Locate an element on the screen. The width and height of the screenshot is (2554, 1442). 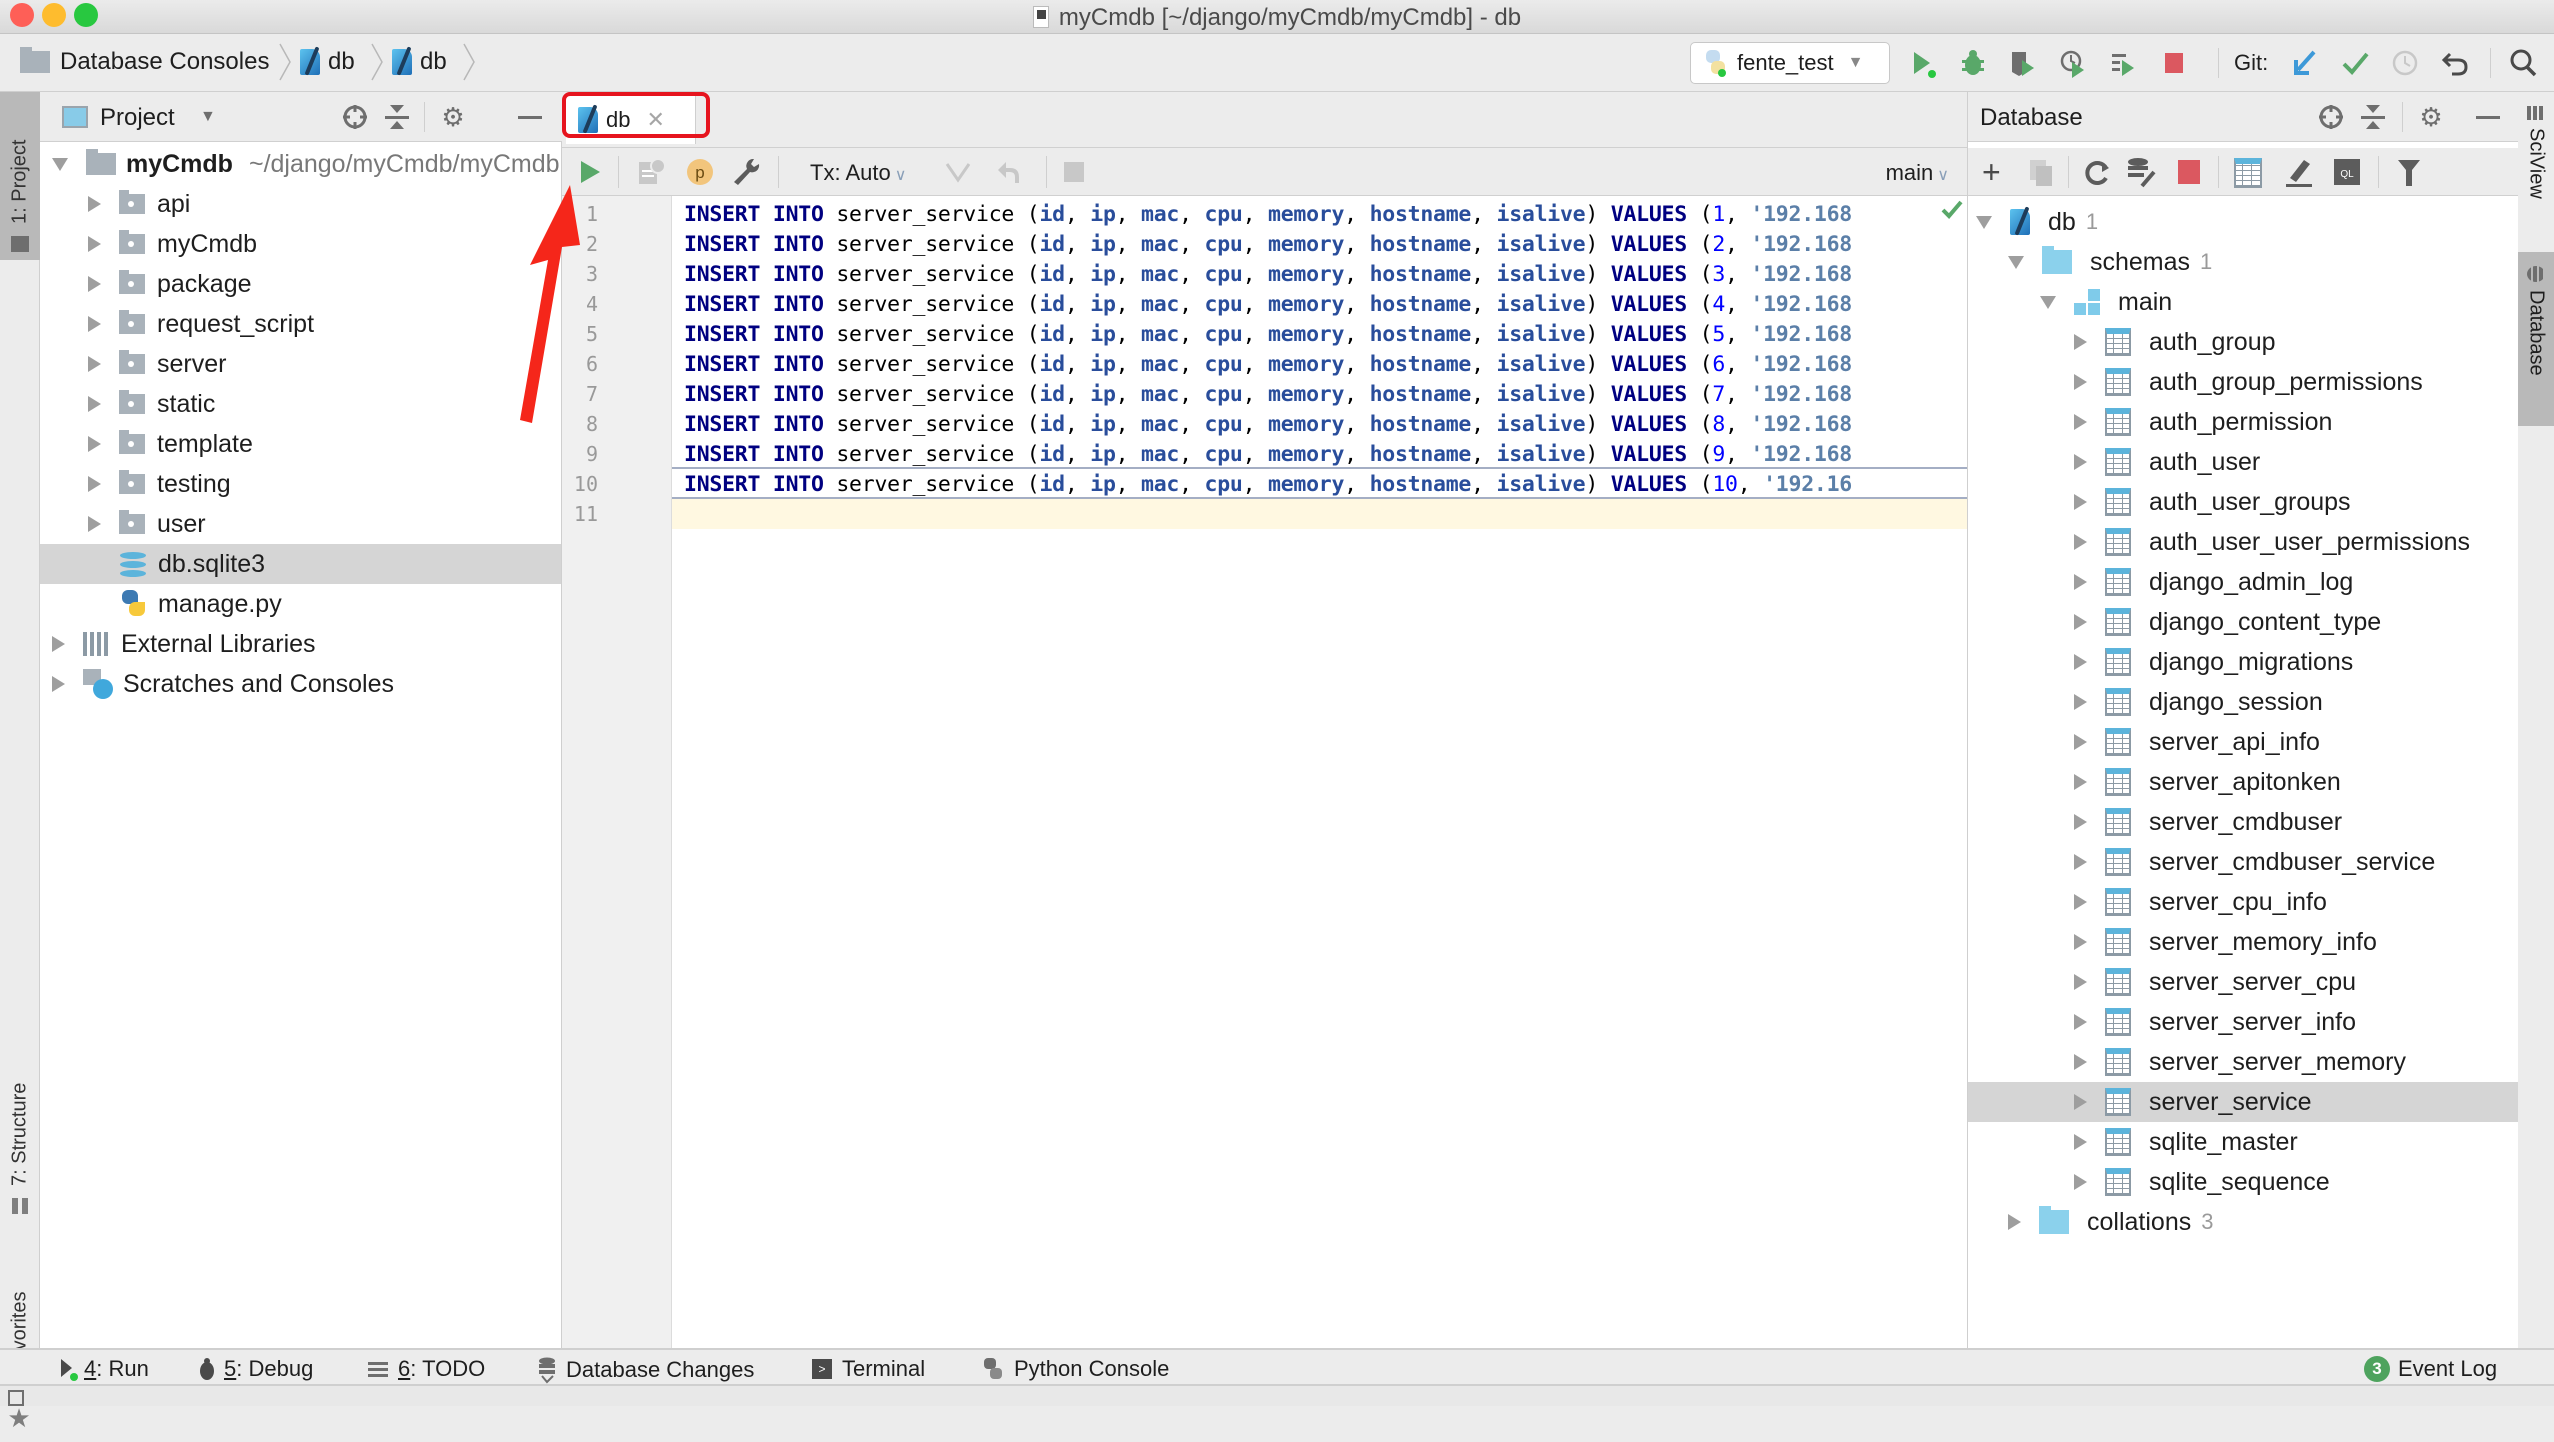
tree-folder-testing: testing is located at coordinates (300, 484).